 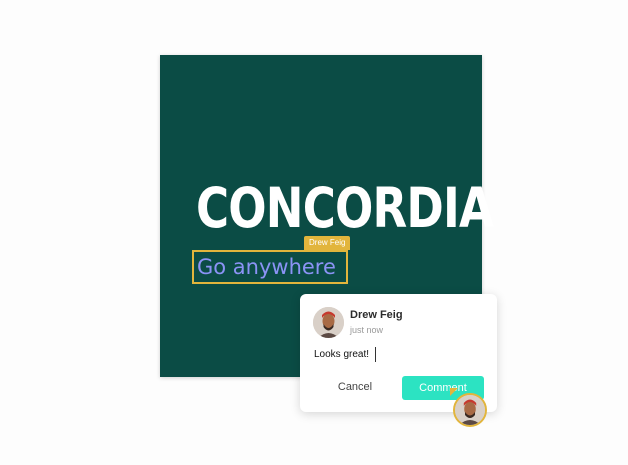 I want to click on text-caret, so click(x=376, y=354).